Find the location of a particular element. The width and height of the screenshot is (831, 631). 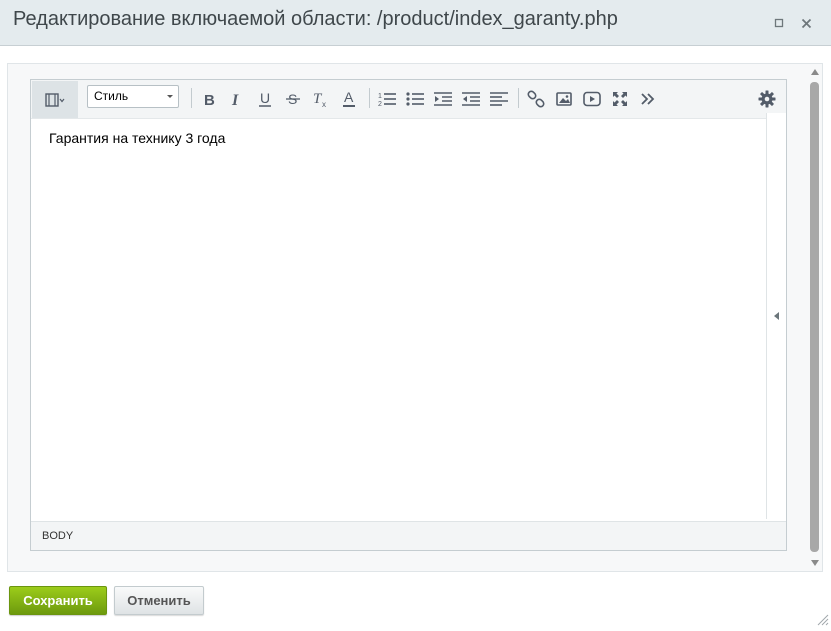

text-color-icon: A is located at coordinates (349, 99).